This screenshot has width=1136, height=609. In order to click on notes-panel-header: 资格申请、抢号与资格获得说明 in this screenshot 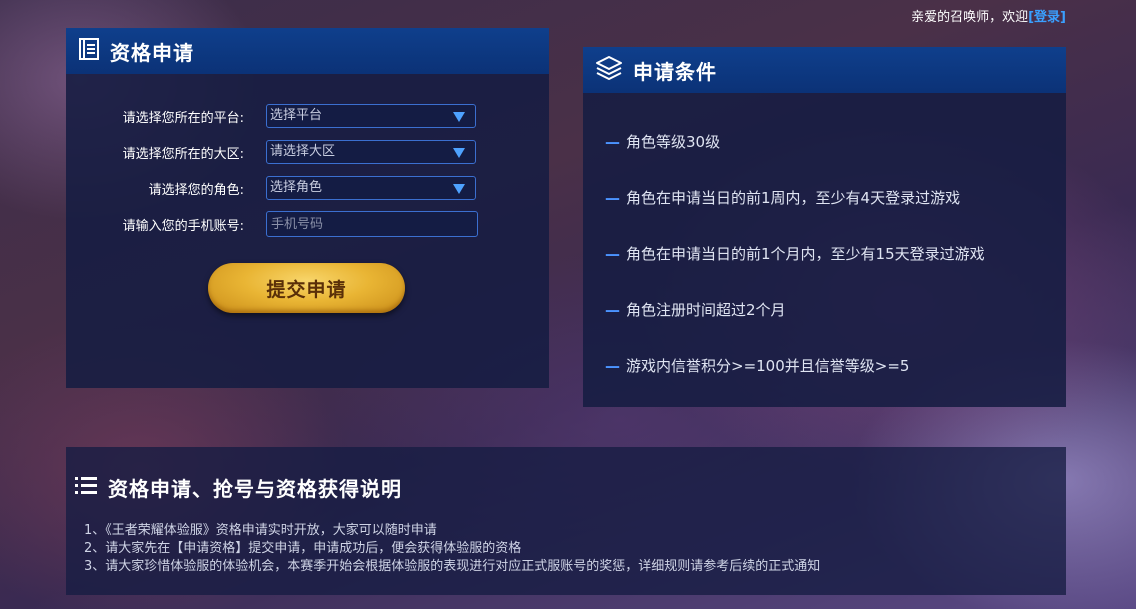, I will do `click(238, 487)`.